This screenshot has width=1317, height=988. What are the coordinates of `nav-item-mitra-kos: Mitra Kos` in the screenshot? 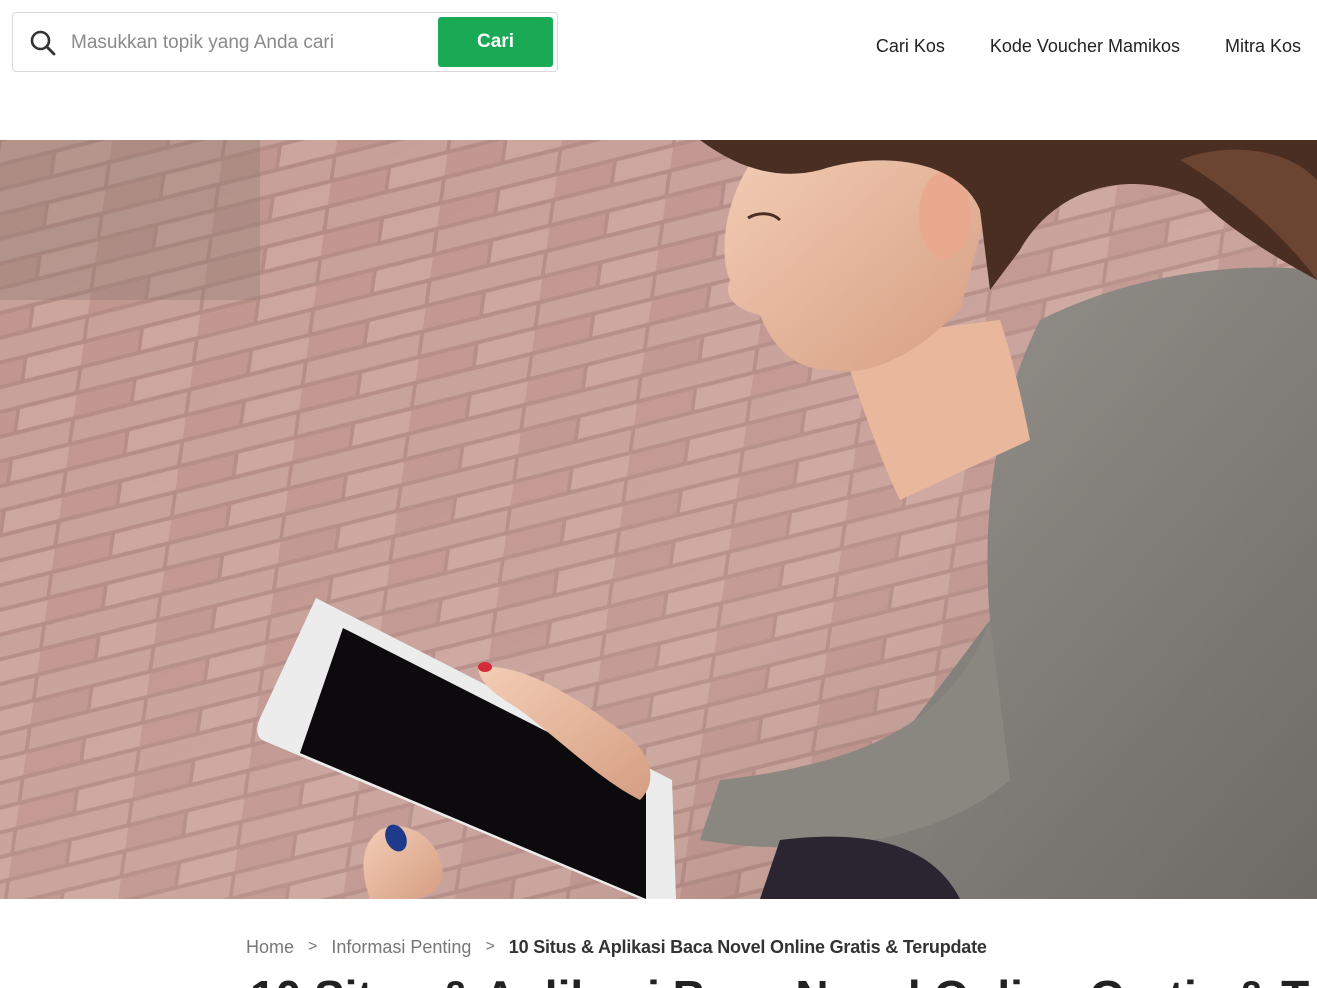 It's located at (1263, 46).